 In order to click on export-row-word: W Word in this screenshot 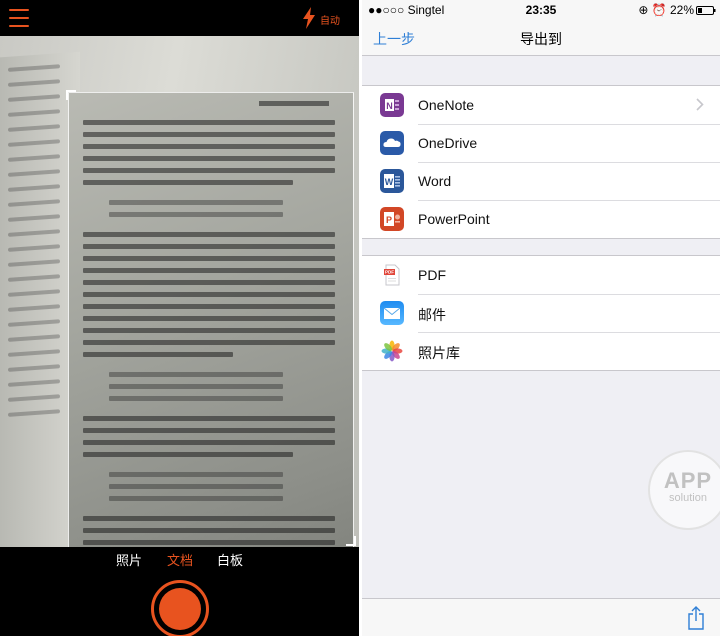, I will do `click(541, 181)`.